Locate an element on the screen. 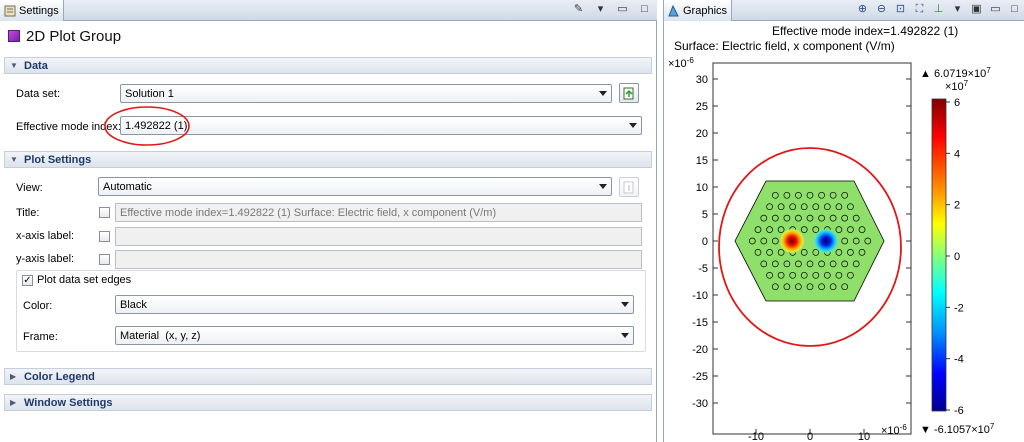  title-checkbox is located at coordinates (104, 212).